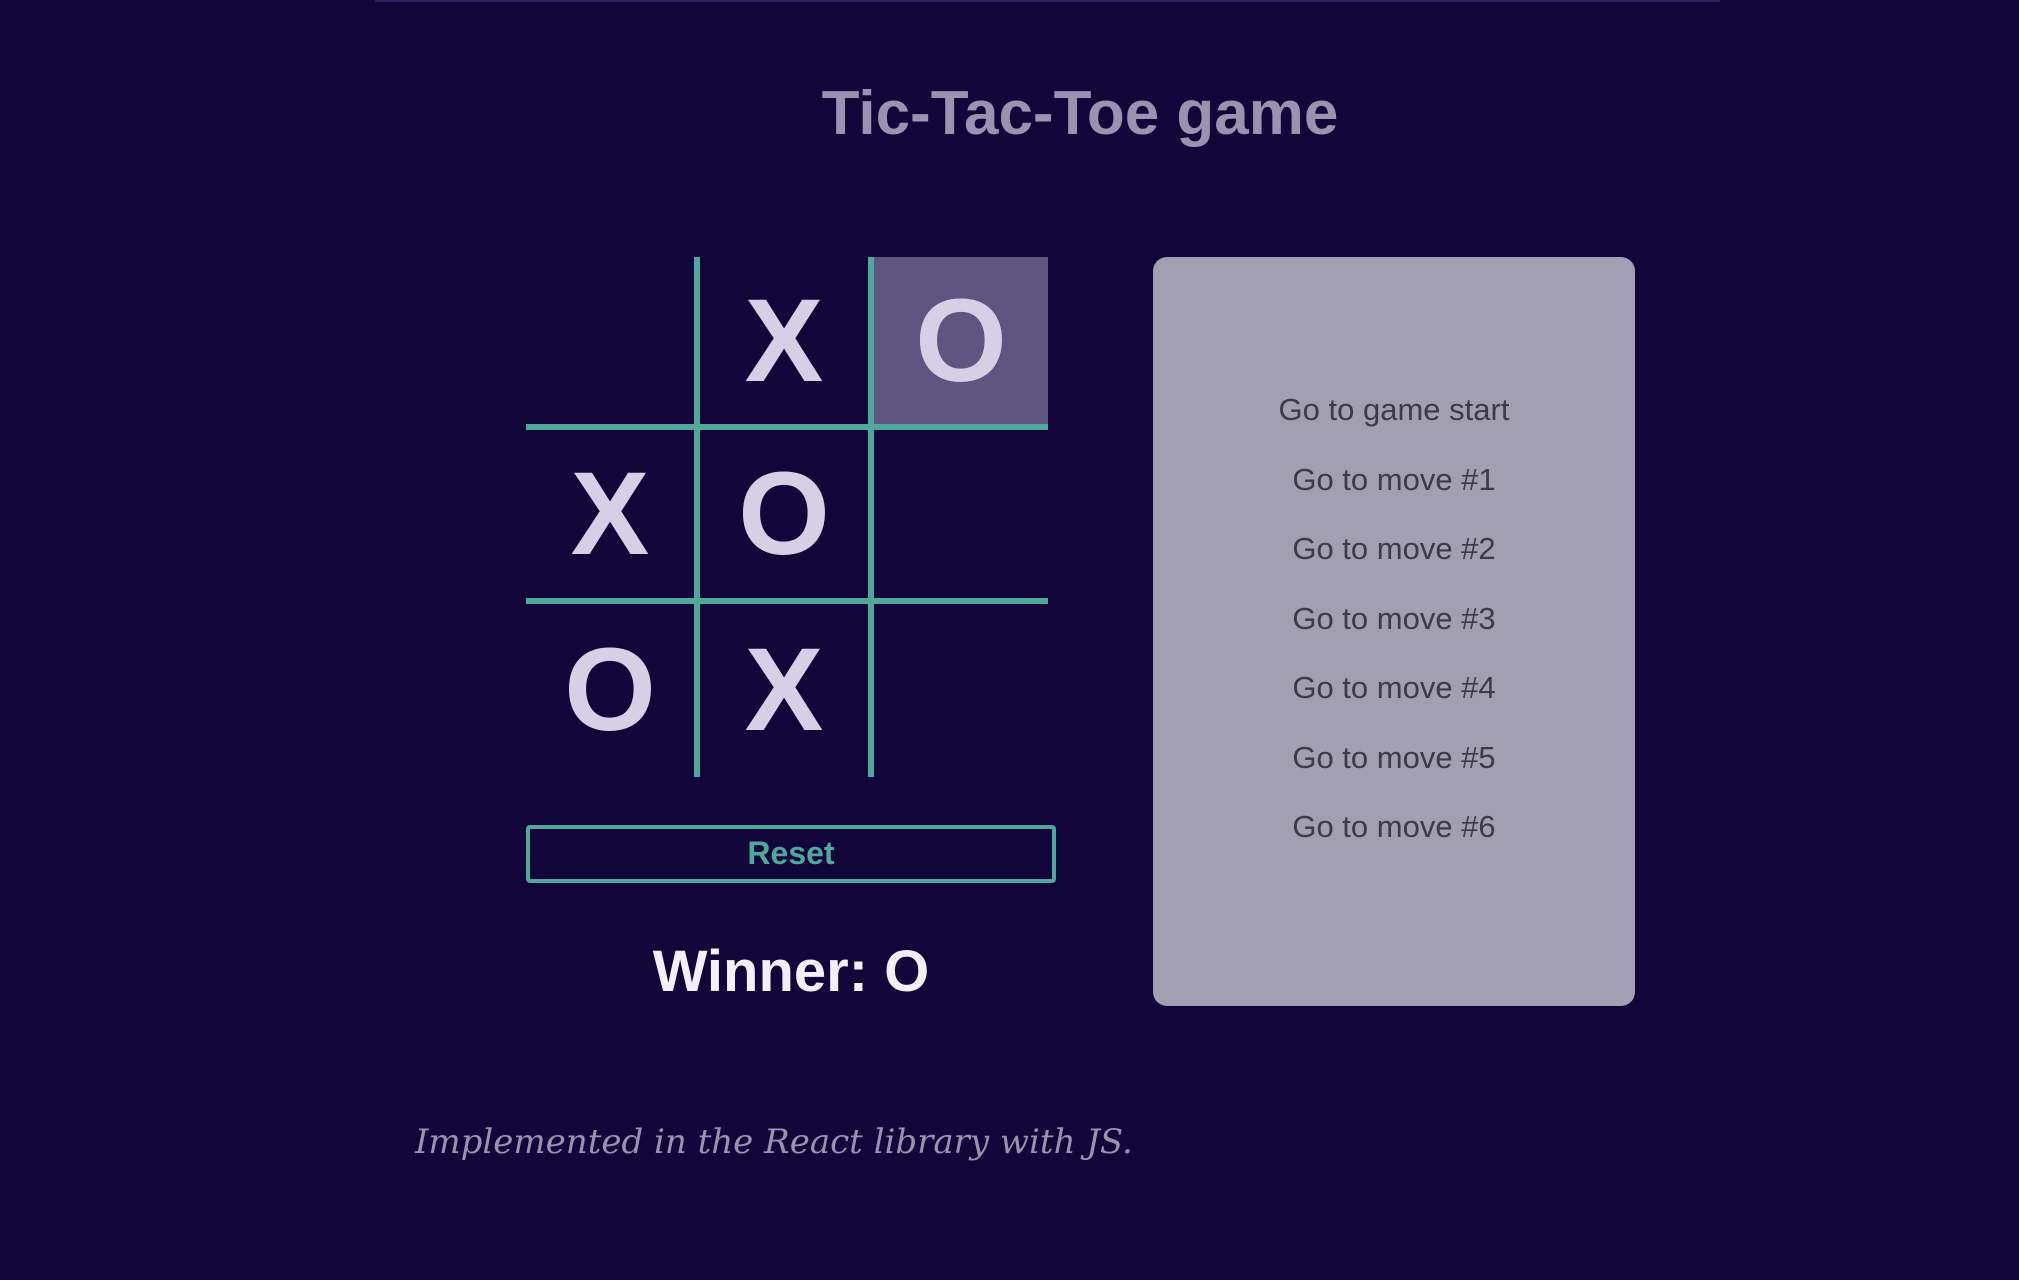 The height and width of the screenshot is (1280, 2019). Describe the element at coordinates (961, 344) in the screenshot. I see `board-cell-winning: O` at that location.